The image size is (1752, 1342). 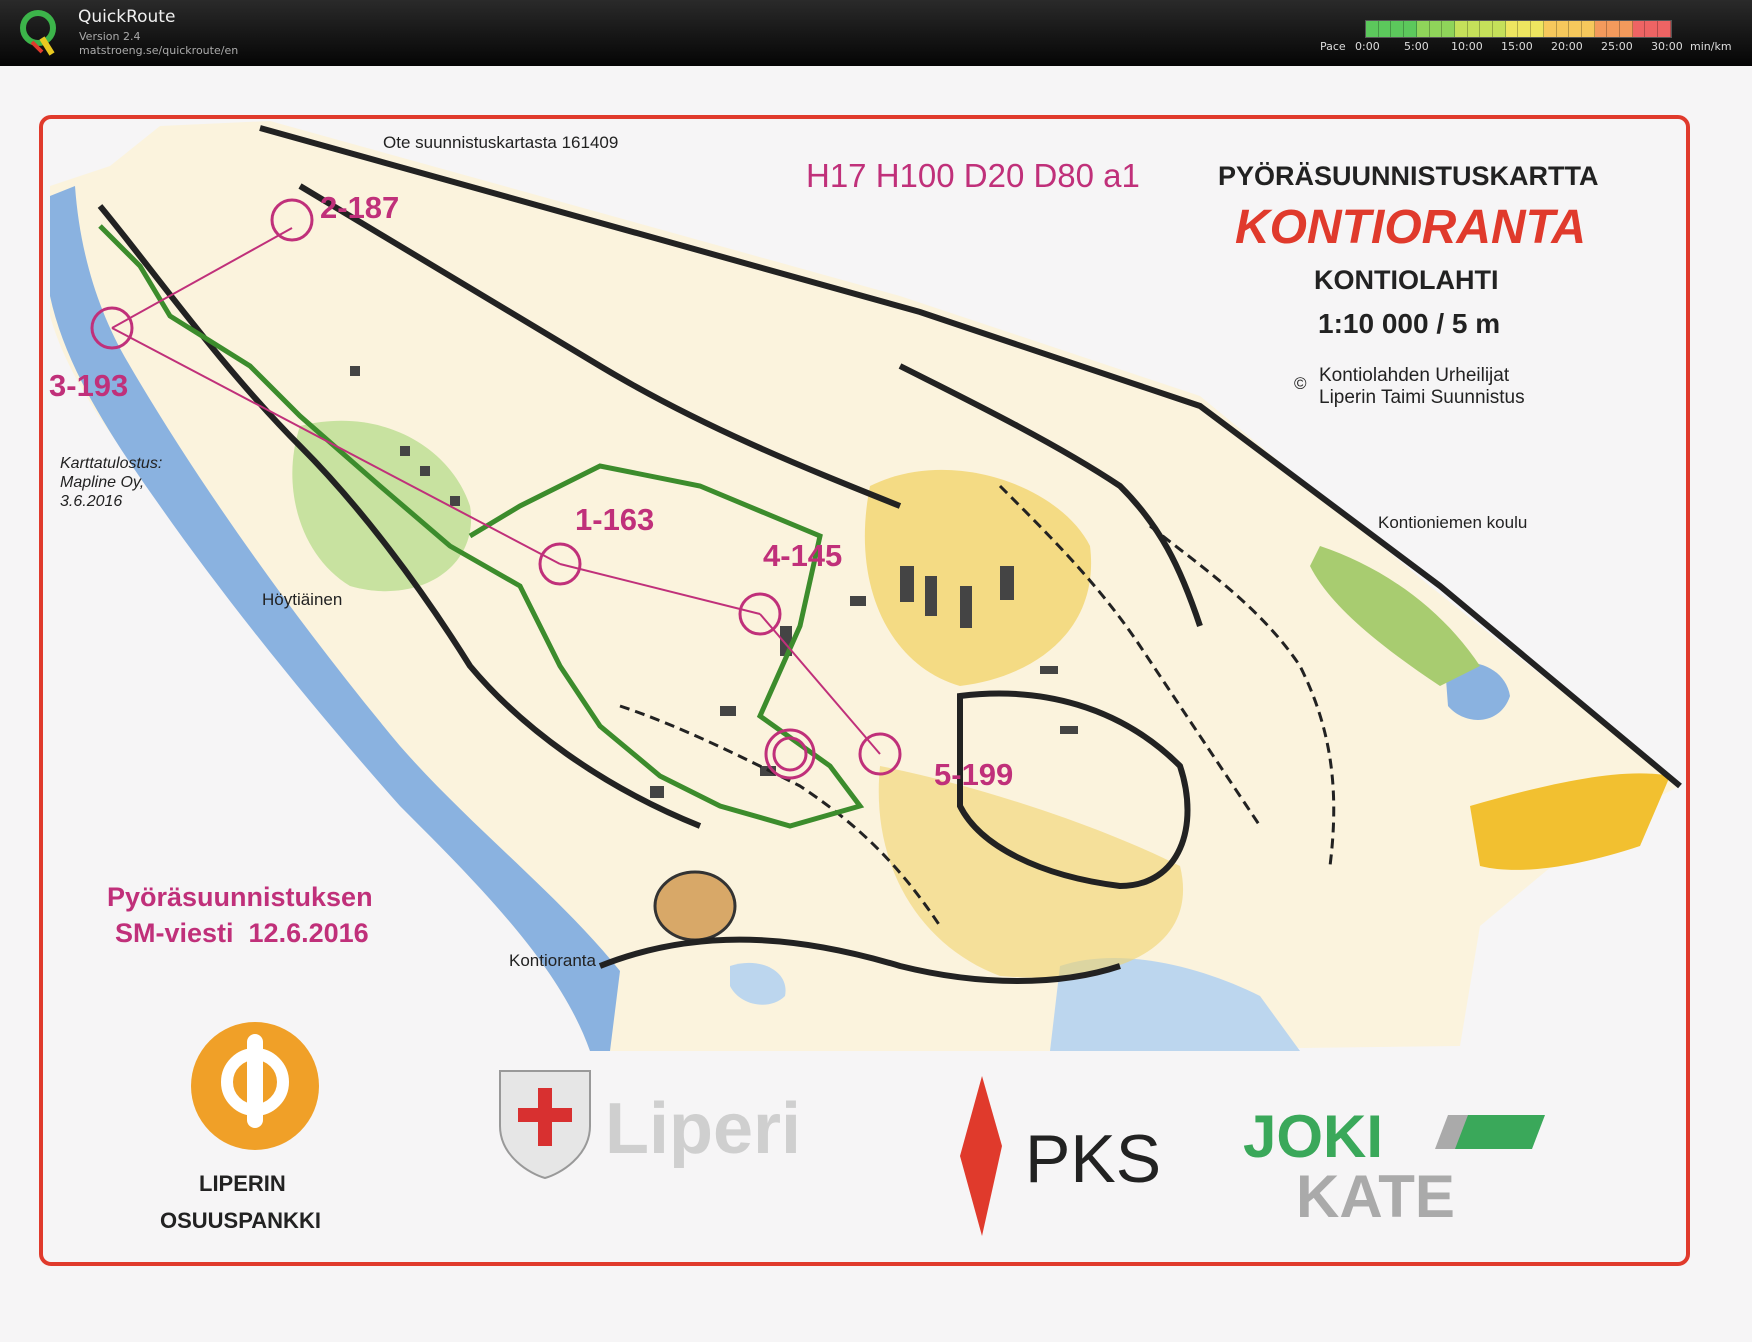 I want to click on pace-tick: 25:00, so click(x=1617, y=46).